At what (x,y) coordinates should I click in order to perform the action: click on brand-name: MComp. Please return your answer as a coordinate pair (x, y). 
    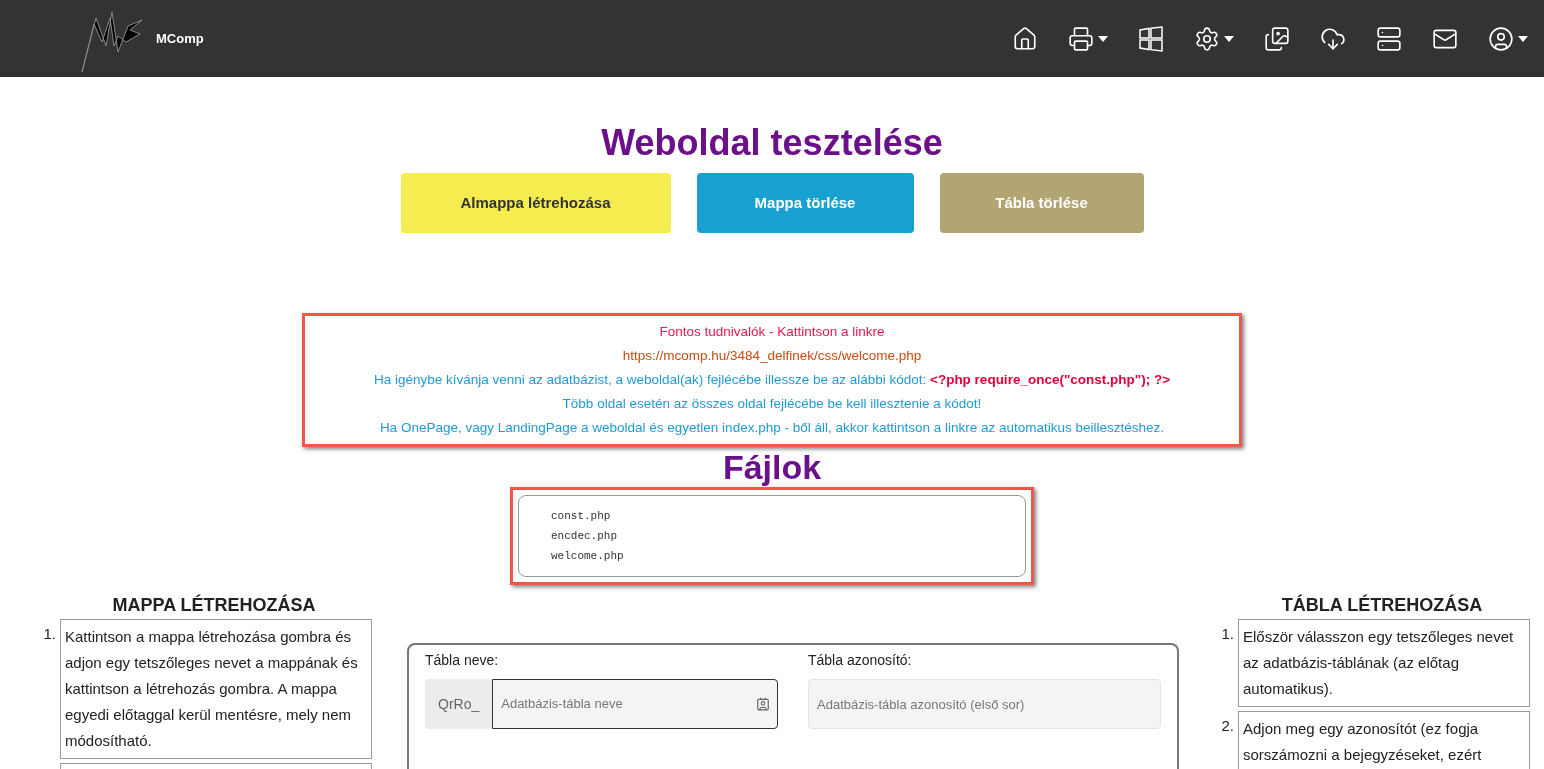
    Looking at the image, I should click on (180, 38).